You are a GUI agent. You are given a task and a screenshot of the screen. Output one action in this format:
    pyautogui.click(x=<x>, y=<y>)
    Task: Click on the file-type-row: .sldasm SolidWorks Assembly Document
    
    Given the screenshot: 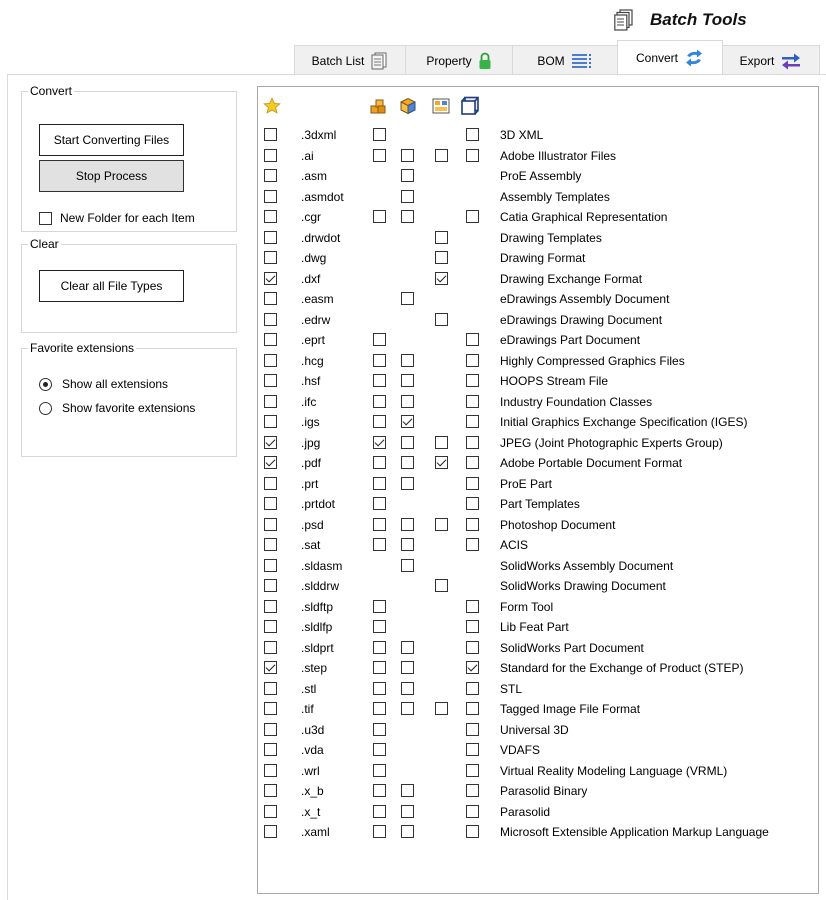 What is the action you would take?
    pyautogui.click(x=538, y=566)
    